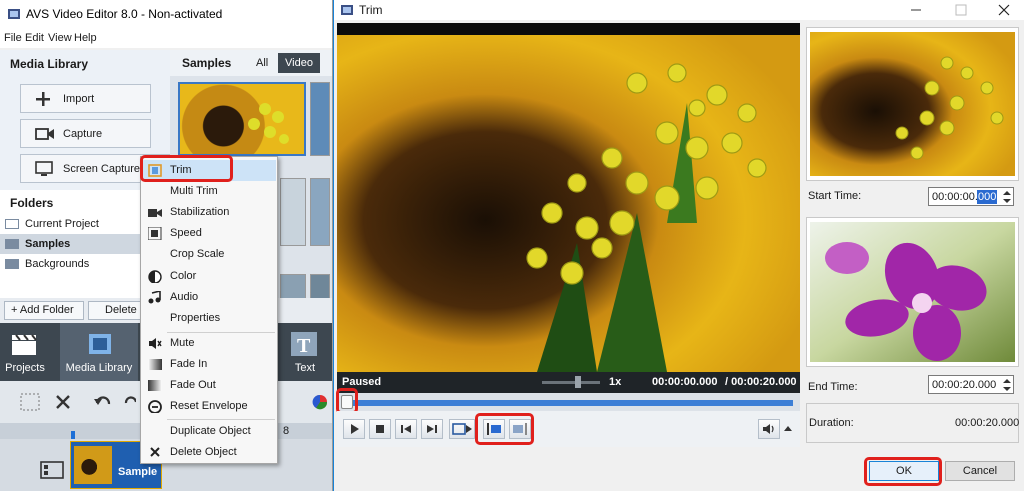  I want to click on projects-tool: Projects, so click(25, 352).